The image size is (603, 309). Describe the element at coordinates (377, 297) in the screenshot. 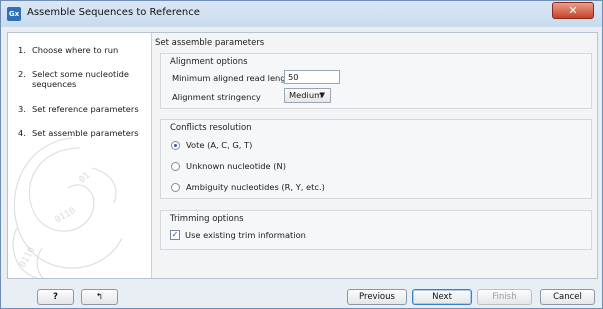

I see `previous-button: Previous` at that location.